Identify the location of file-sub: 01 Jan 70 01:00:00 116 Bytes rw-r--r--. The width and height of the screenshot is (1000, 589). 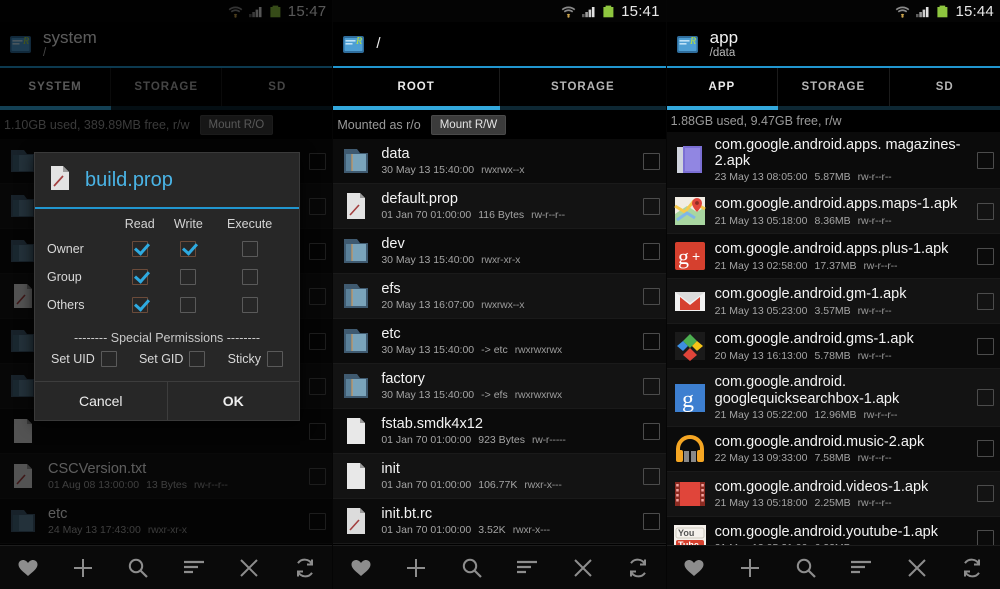
(507, 215).